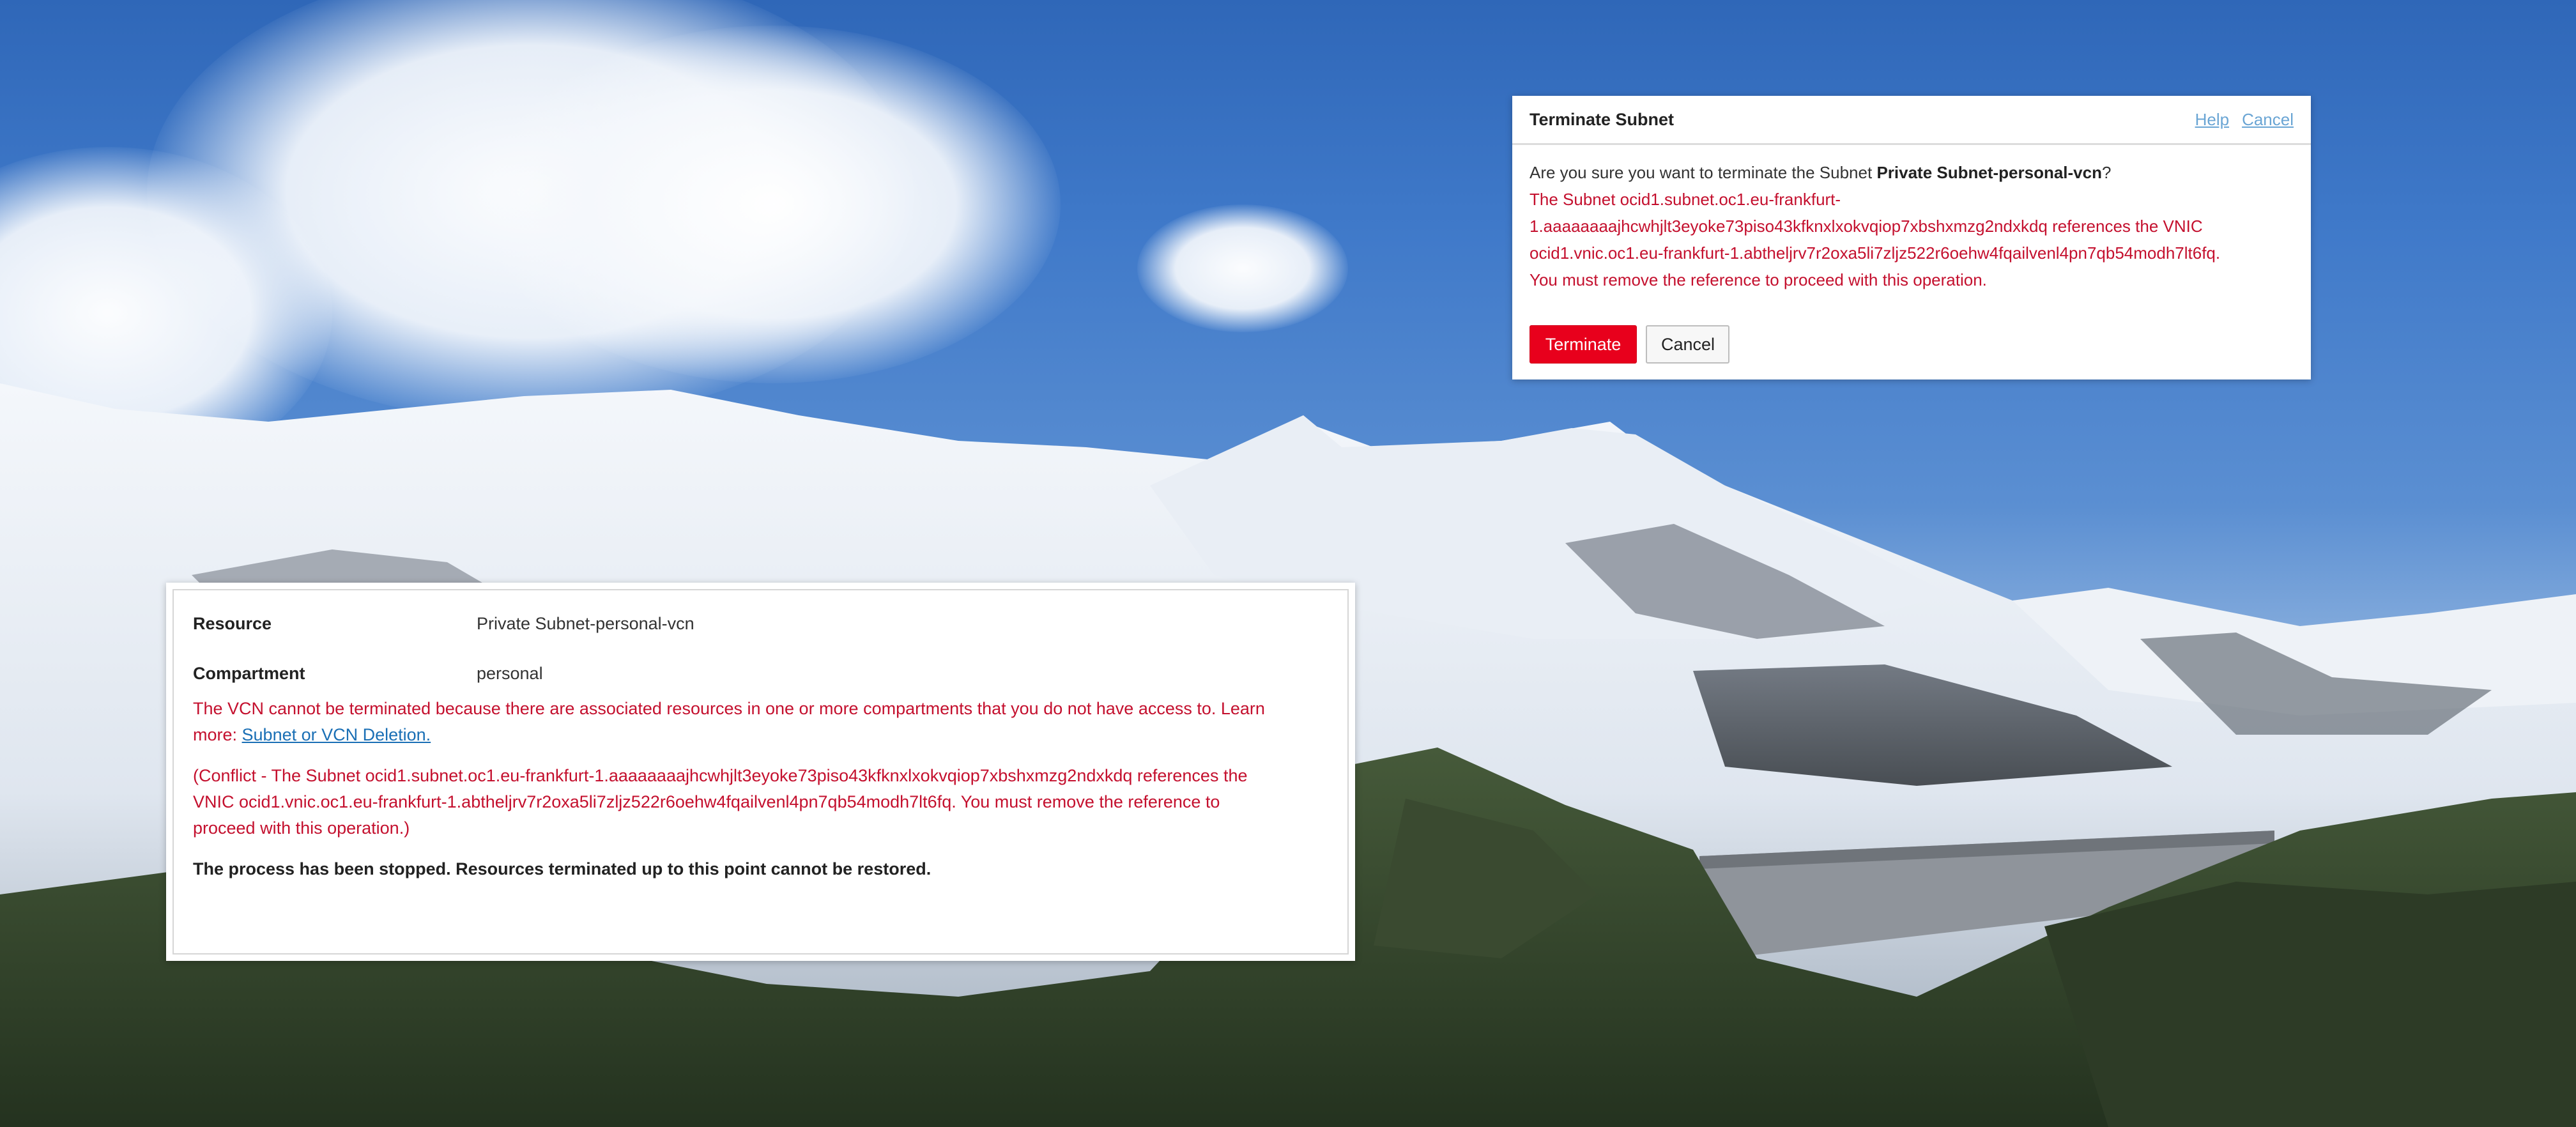 This screenshot has height=1127, width=2576. I want to click on learn-more-prefix: more:, so click(217, 734).